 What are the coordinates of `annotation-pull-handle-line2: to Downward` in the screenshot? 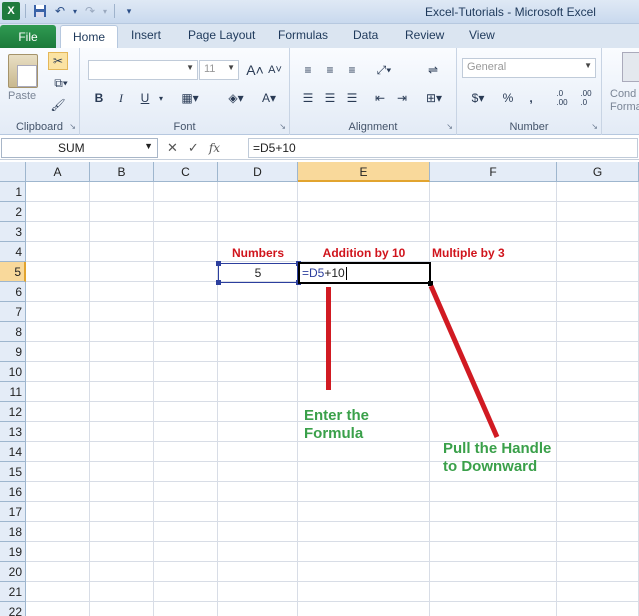 It's located at (490, 466).